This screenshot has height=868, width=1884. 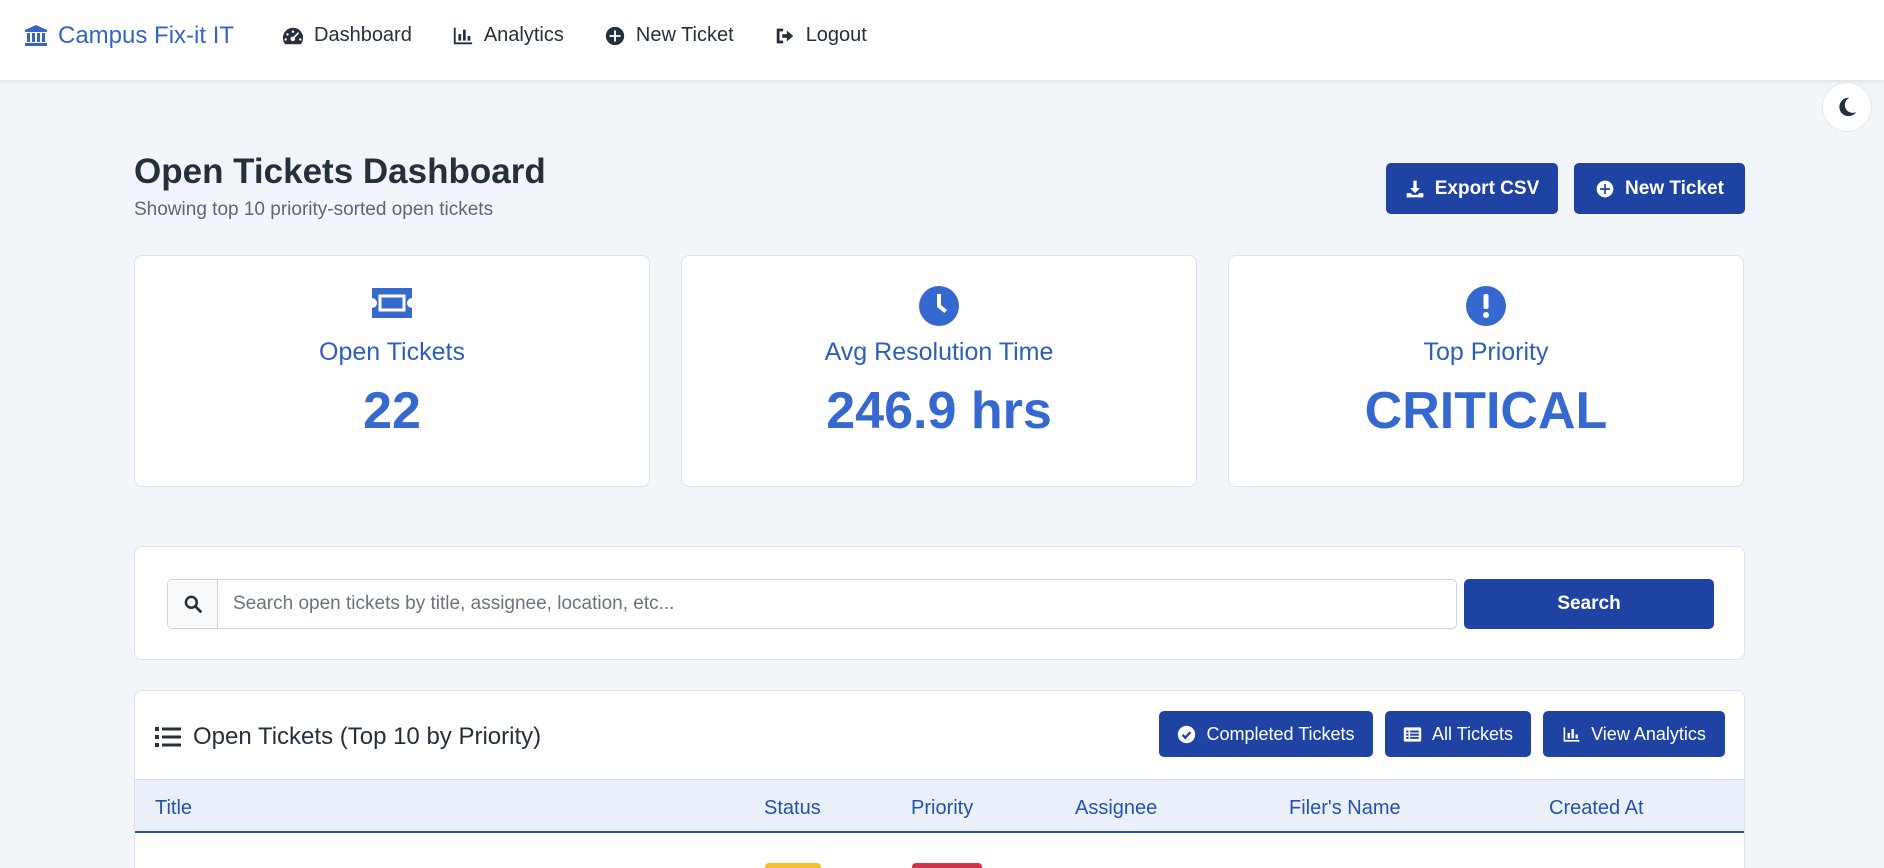 What do you see at coordinates (1596, 808) in the screenshot?
I see `column-header-created-at: Created At` at bounding box center [1596, 808].